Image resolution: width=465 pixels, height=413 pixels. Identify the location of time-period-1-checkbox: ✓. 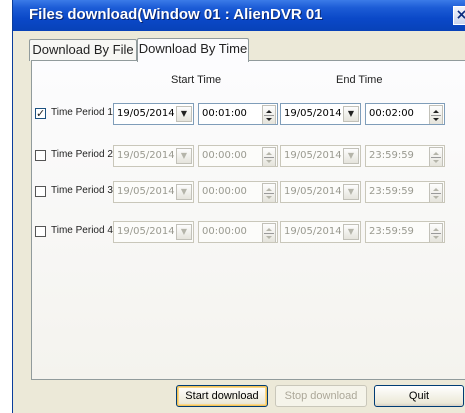
(40, 113).